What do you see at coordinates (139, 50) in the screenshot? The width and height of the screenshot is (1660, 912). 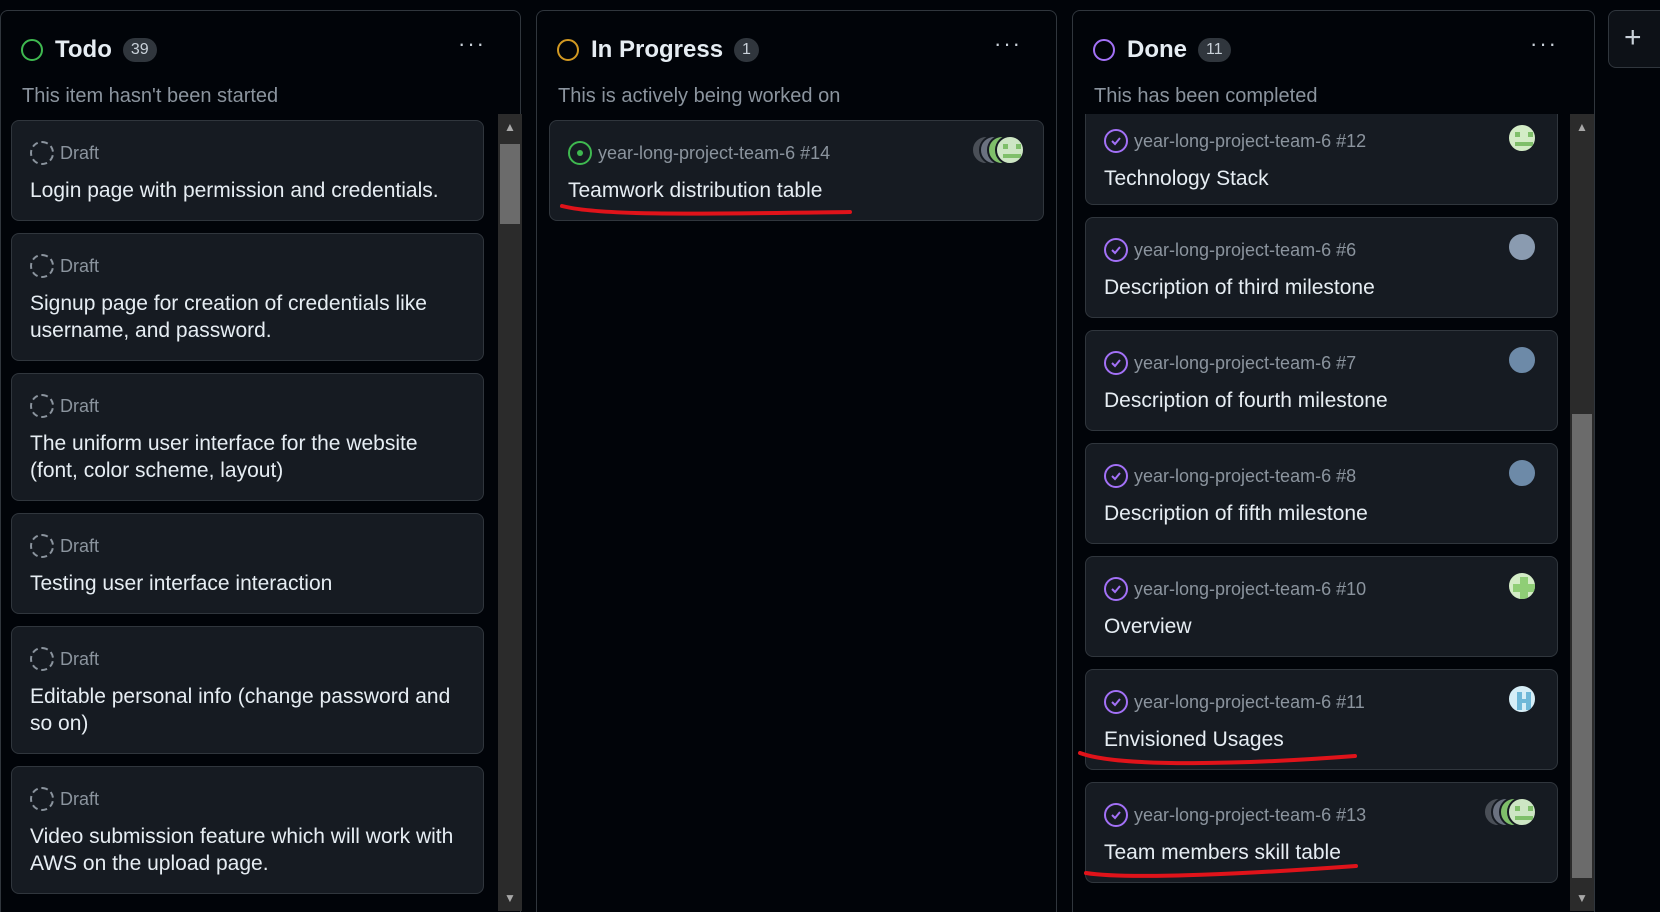 I see `item-count-badge: 39` at bounding box center [139, 50].